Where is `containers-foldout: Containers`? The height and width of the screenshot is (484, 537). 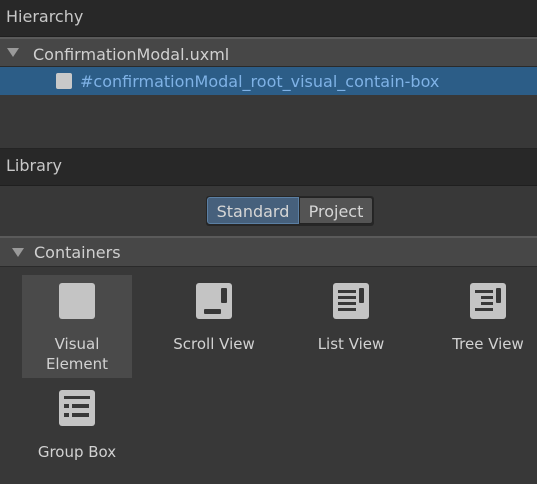
containers-foldout: Containers is located at coordinates (268, 251).